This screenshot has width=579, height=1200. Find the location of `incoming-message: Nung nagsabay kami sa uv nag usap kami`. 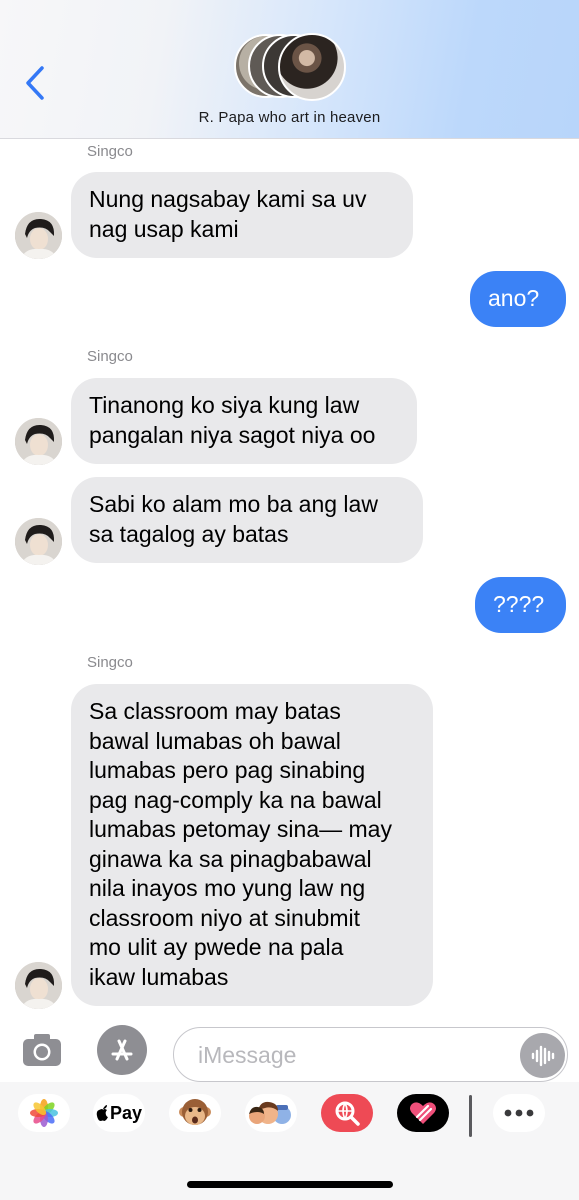

incoming-message: Nung nagsabay kami sa uv nag usap kami is located at coordinates (242, 215).